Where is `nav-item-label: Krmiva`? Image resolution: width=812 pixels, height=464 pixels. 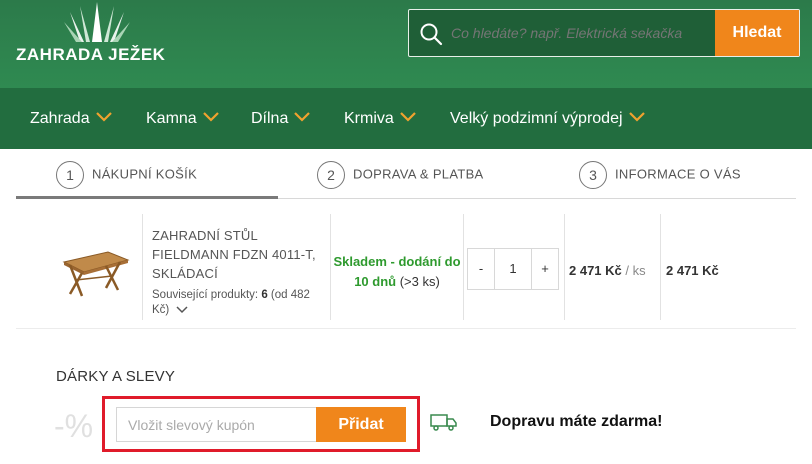 nav-item-label: Krmiva is located at coordinates (369, 118).